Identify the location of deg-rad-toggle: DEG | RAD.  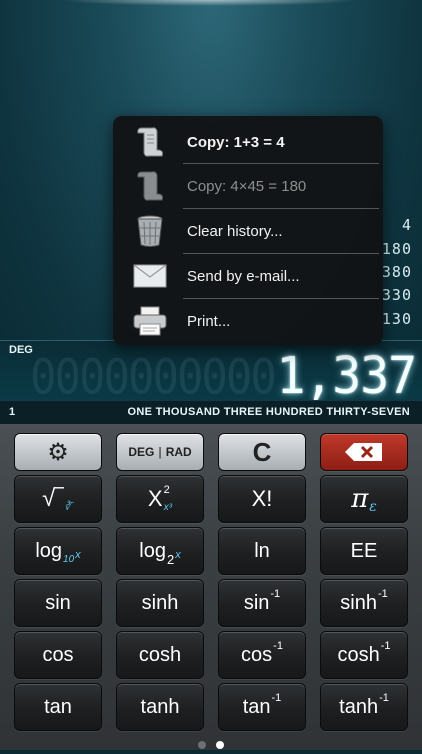
(160, 452).